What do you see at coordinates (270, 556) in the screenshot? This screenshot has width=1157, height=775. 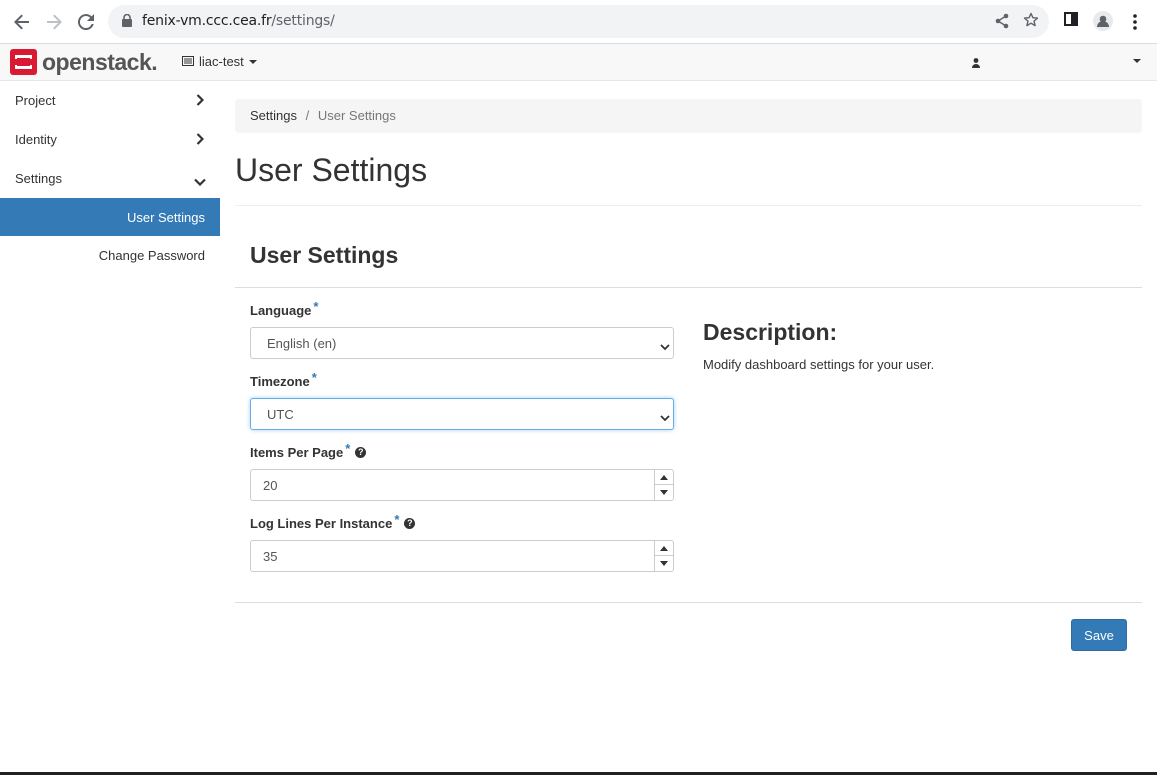 I see `log-lines-value: 35` at bounding box center [270, 556].